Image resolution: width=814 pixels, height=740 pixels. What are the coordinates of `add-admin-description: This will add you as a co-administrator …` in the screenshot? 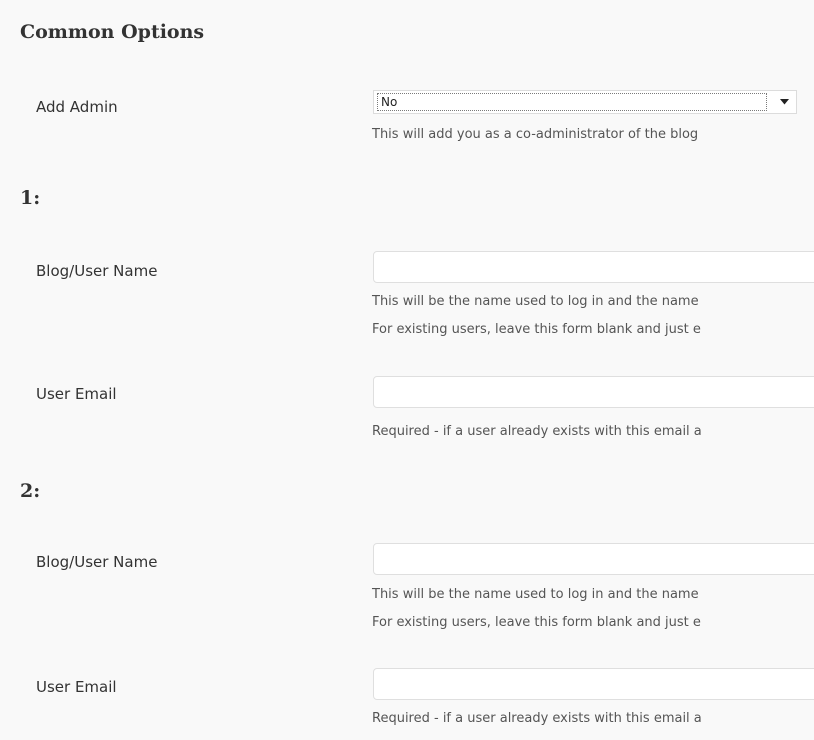 It's located at (535, 134).